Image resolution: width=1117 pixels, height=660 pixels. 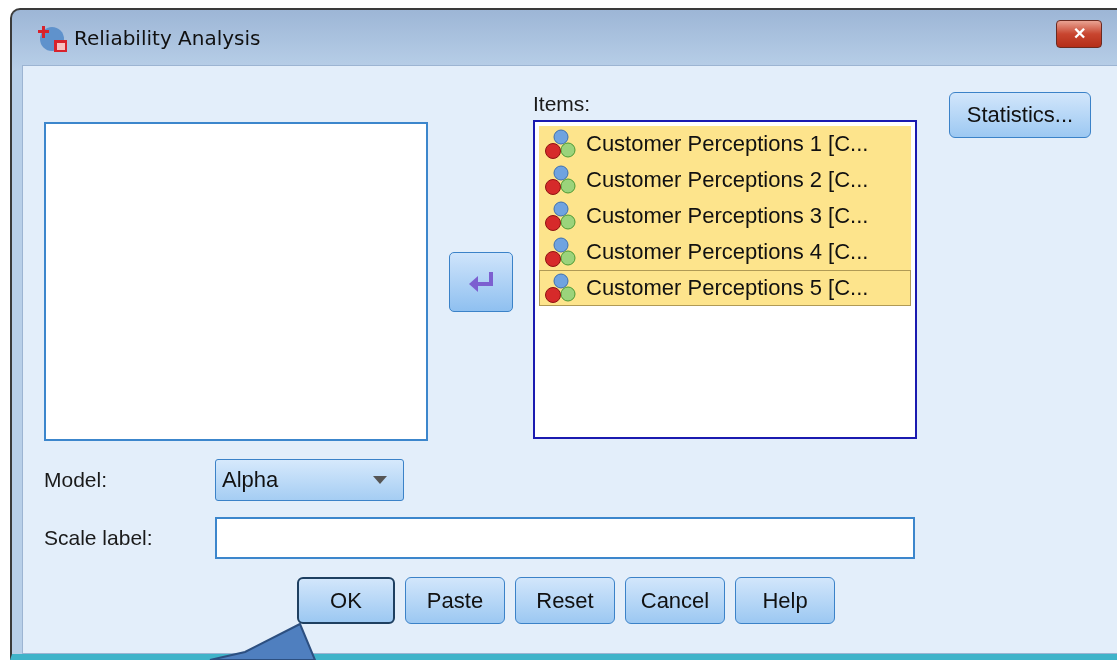 I want to click on dialog-button: Help, so click(x=785, y=600).